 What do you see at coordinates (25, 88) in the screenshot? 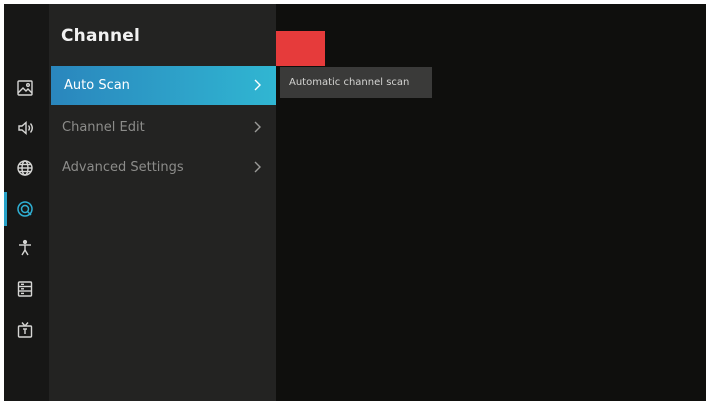
I see `picture-icon` at bounding box center [25, 88].